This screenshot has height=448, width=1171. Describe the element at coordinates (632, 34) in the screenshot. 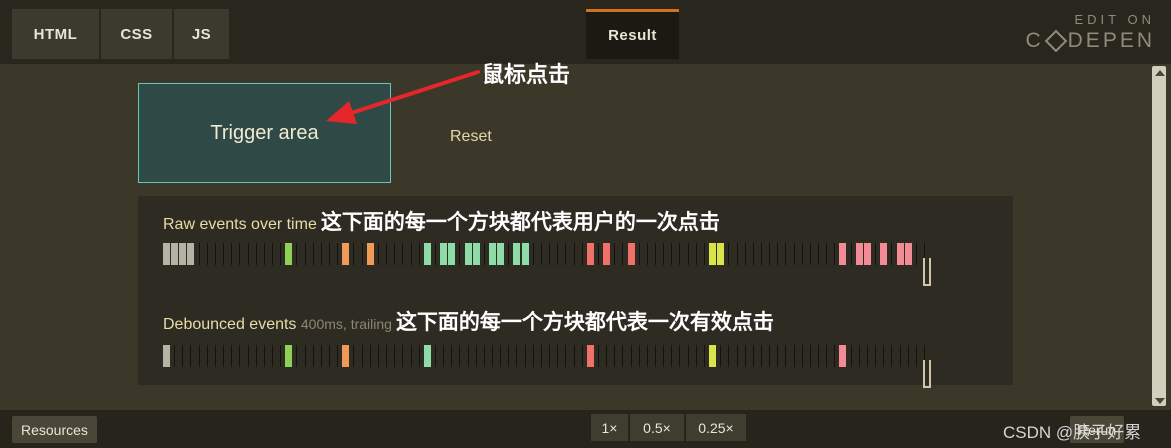

I see `tab-result: Result` at that location.